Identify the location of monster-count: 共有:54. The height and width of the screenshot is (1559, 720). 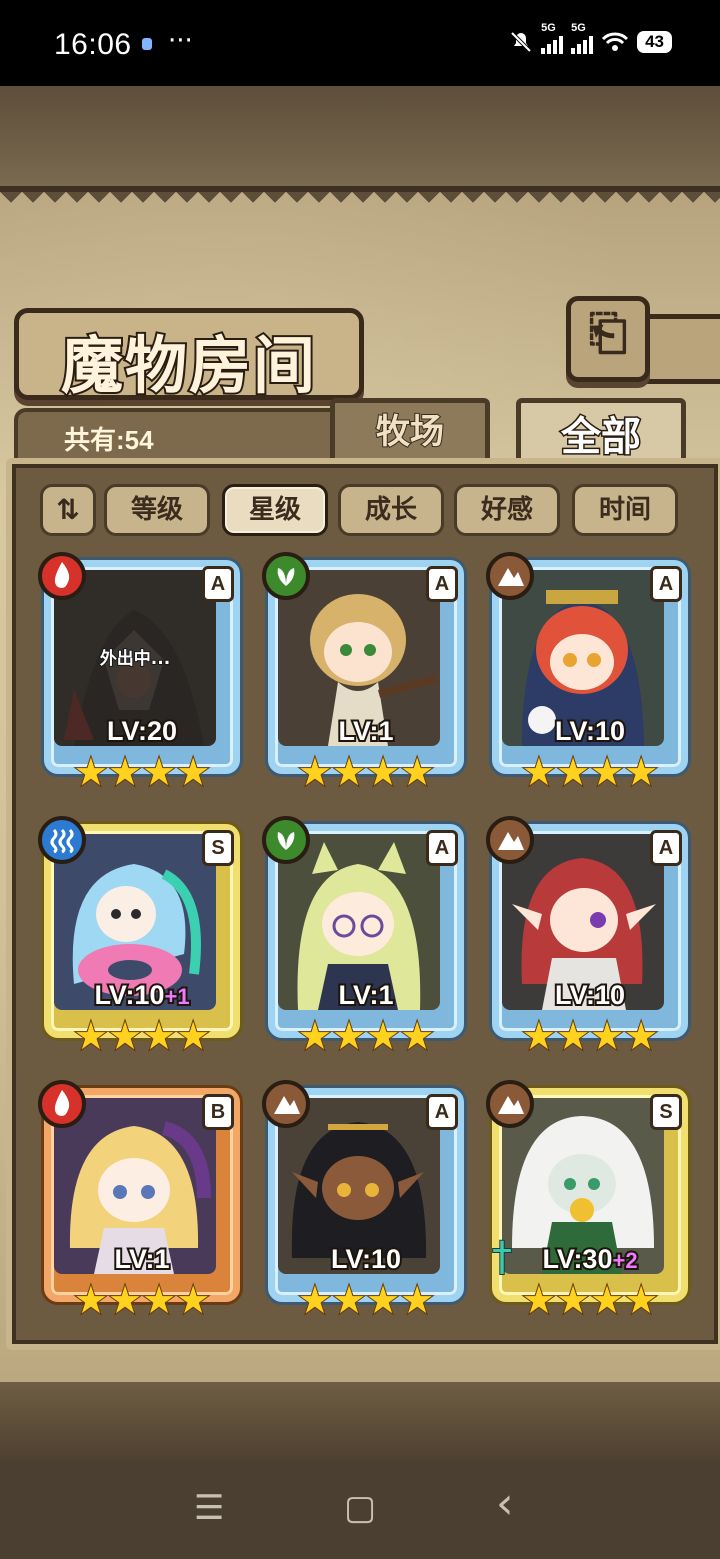
(109, 440).